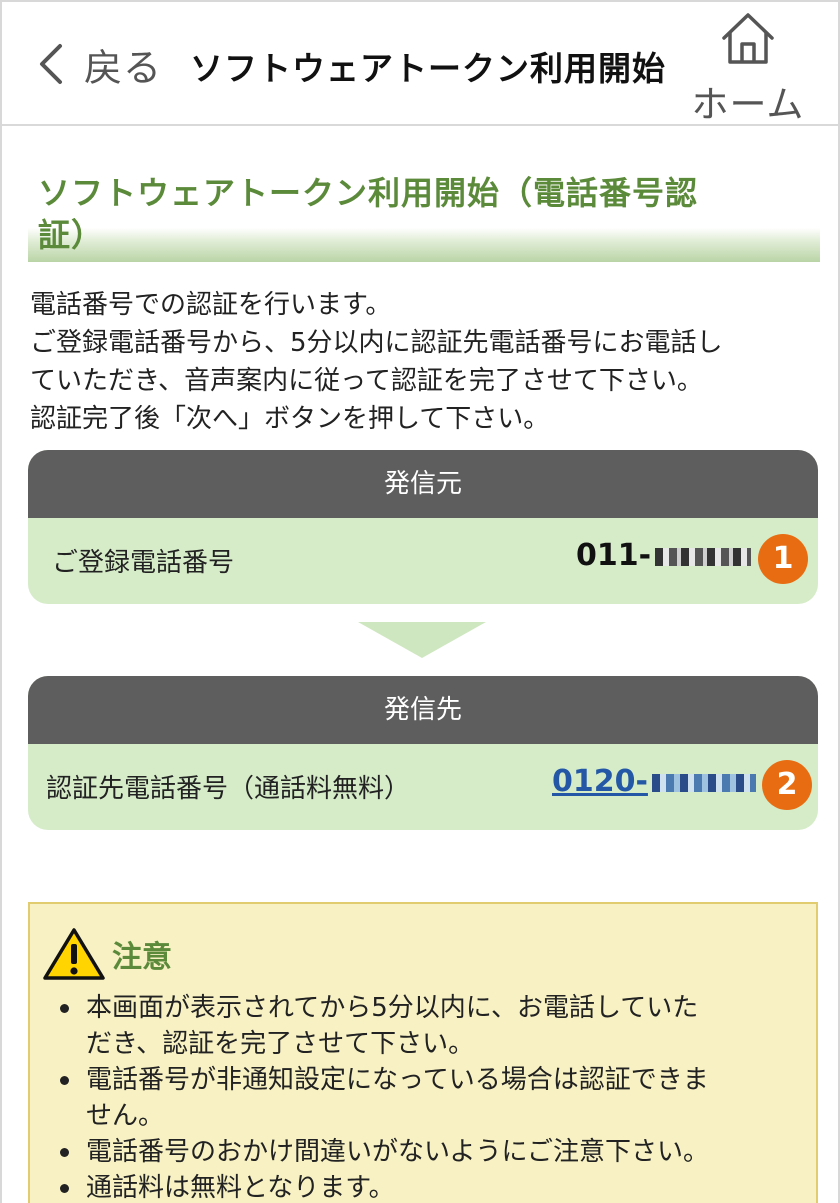 Image resolution: width=840 pixels, height=1203 pixels. Describe the element at coordinates (74, 954) in the screenshot. I see `warning-icon` at that location.